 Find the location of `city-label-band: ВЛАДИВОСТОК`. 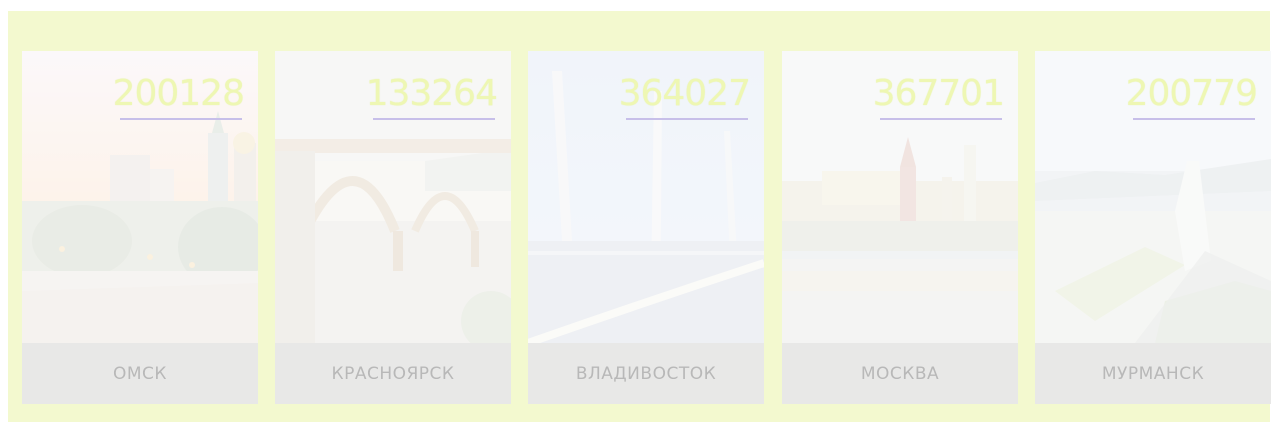

city-label-band: ВЛАДИВОСТОК is located at coordinates (646, 373).